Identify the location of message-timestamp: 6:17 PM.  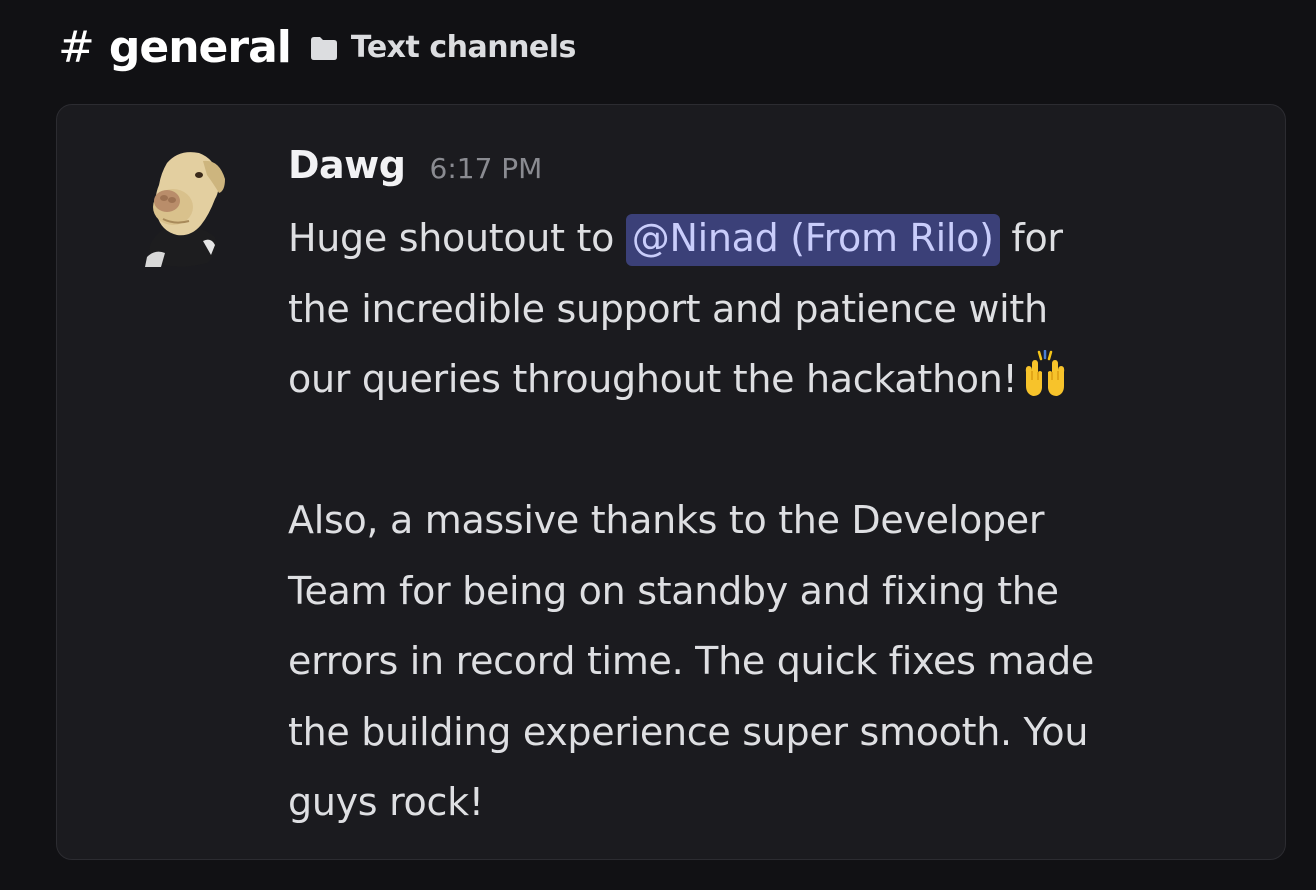
(486, 168).